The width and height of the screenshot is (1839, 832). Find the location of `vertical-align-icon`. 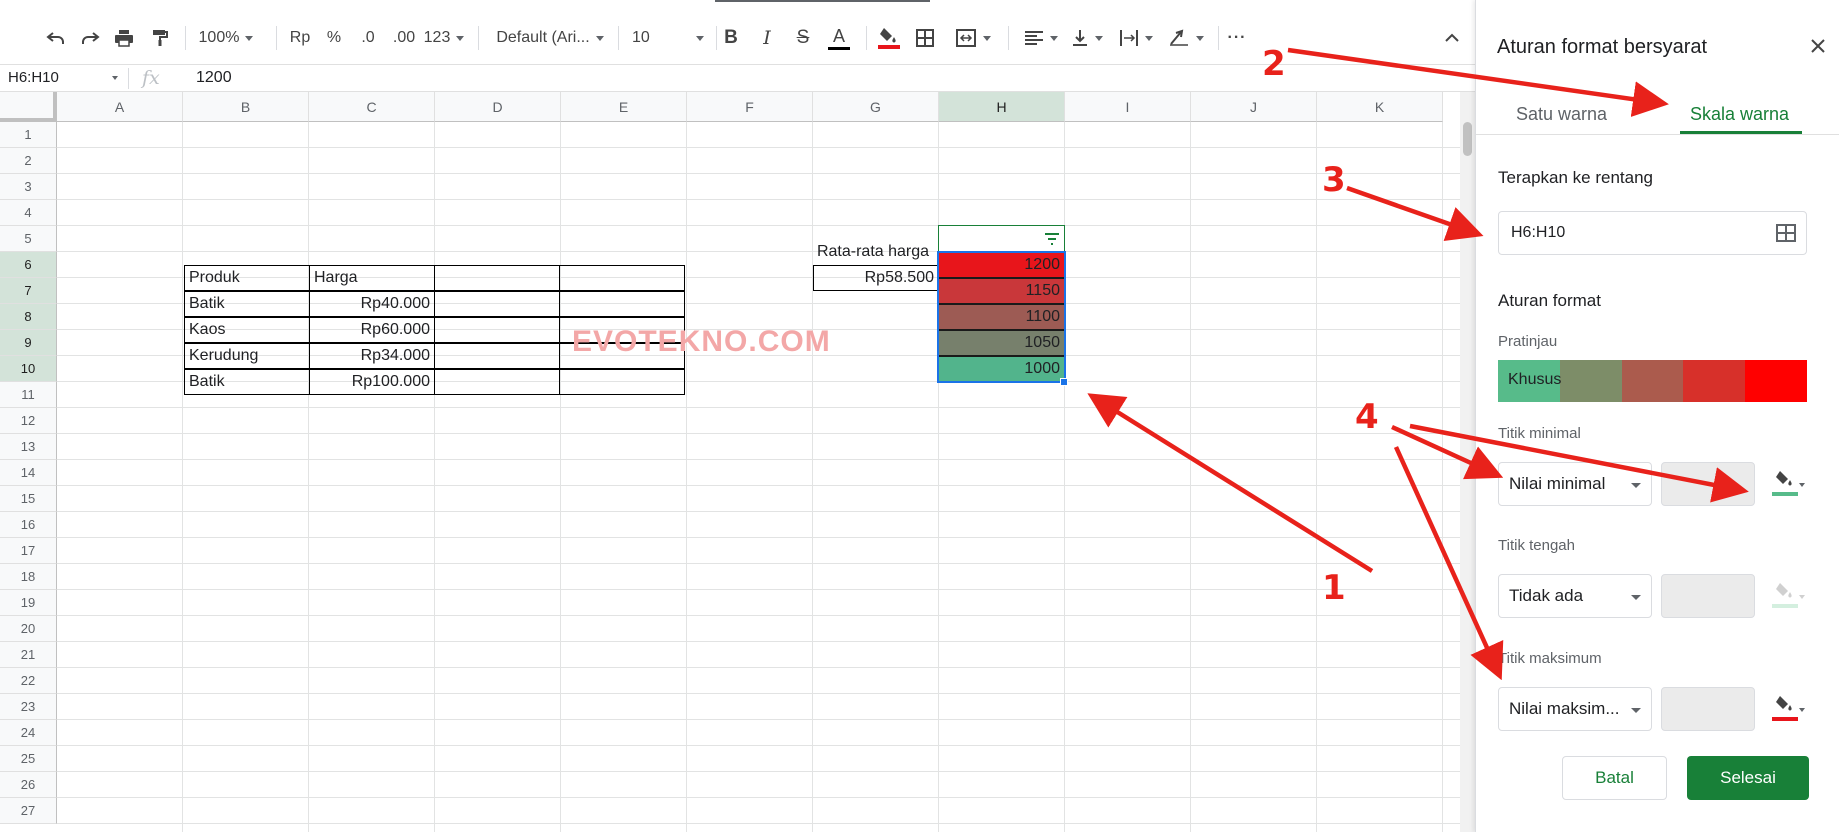

vertical-align-icon is located at coordinates (1087, 38).